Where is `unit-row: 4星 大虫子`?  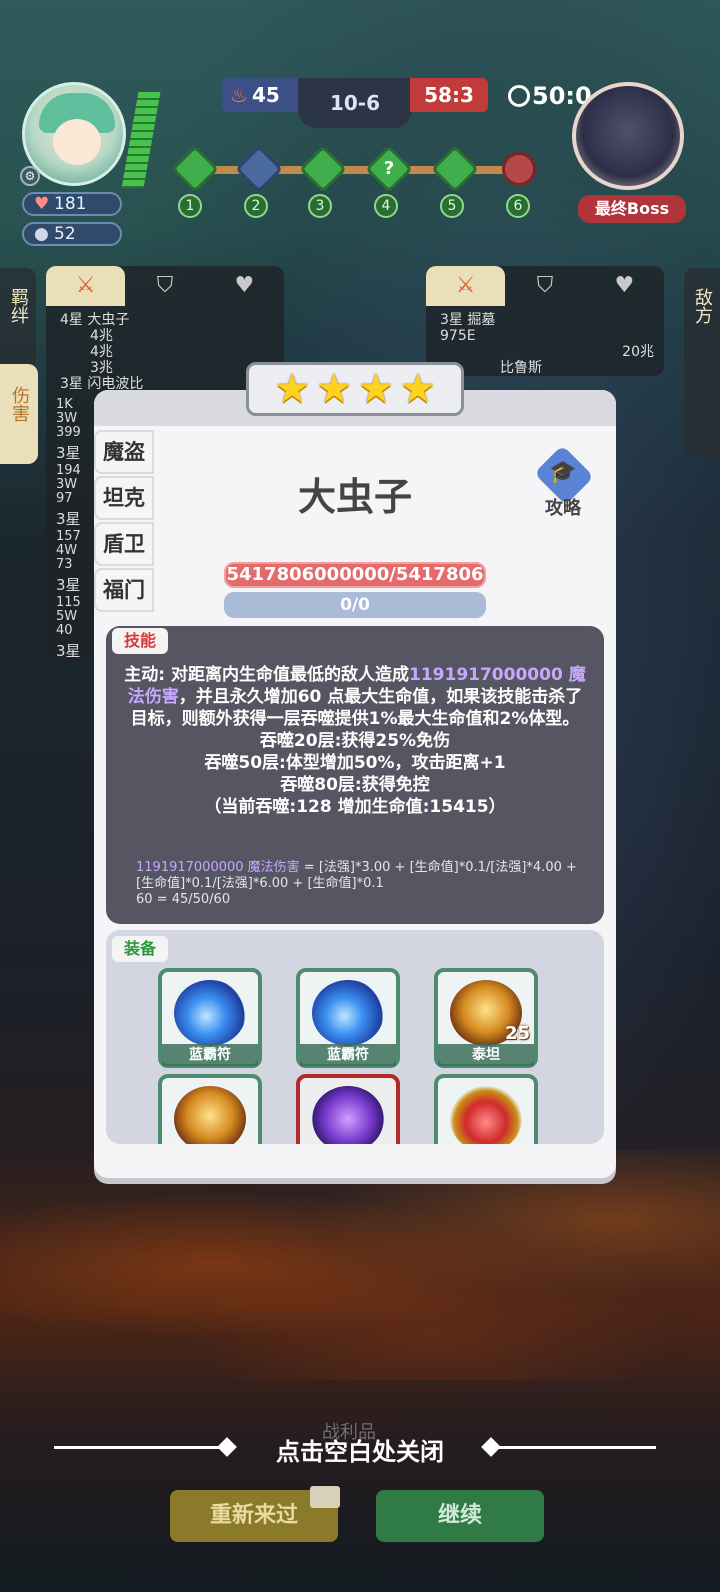 unit-row: 4星 大虫子 is located at coordinates (95, 320).